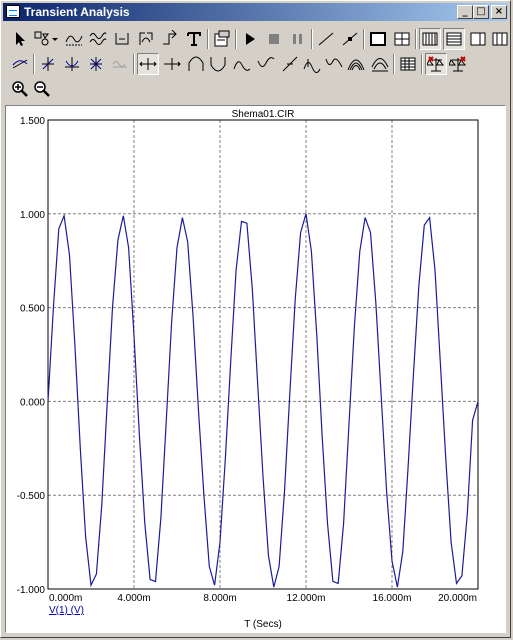 The image size is (513, 640). I want to click on y-tick-label: 1.000, so click(32, 215).